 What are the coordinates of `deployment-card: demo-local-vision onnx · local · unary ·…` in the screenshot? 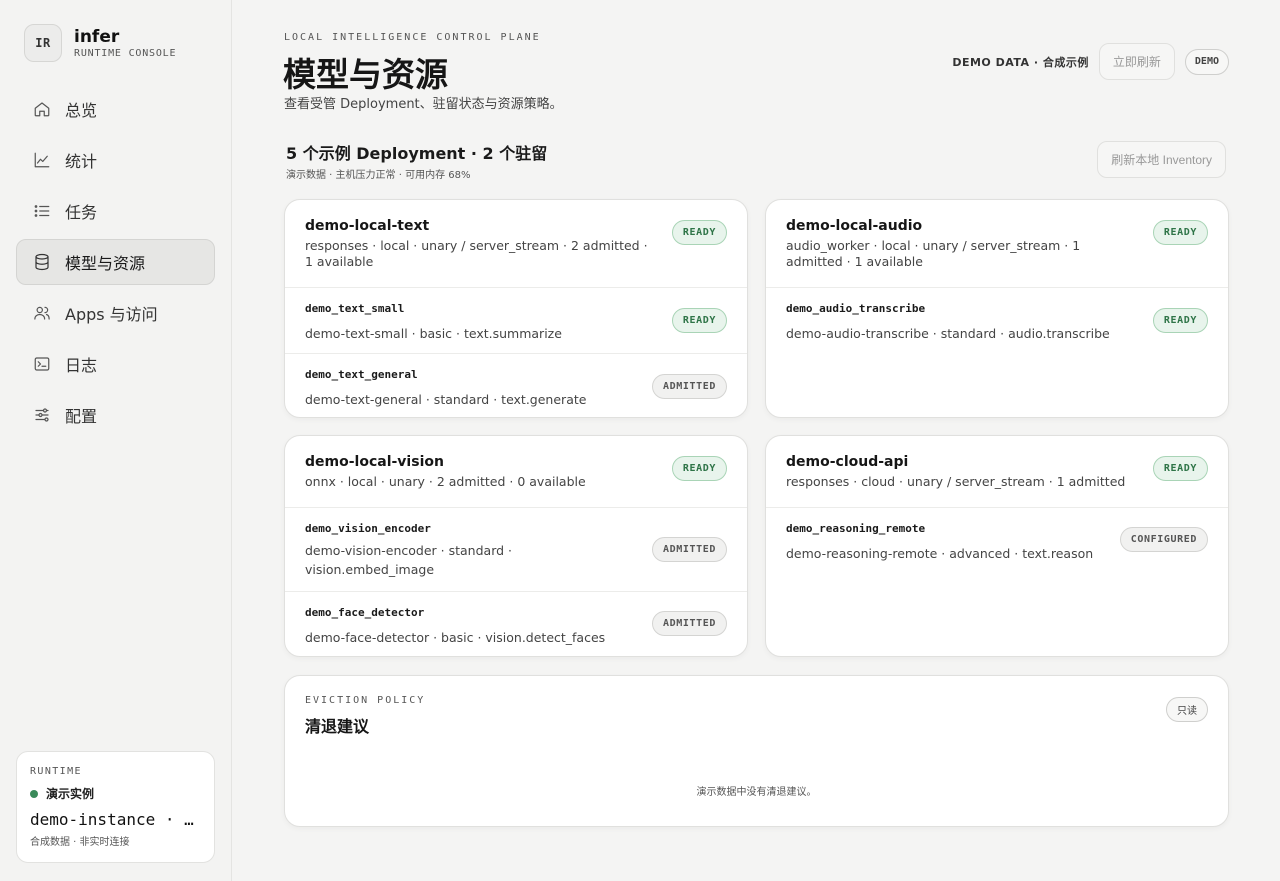 It's located at (516, 546).